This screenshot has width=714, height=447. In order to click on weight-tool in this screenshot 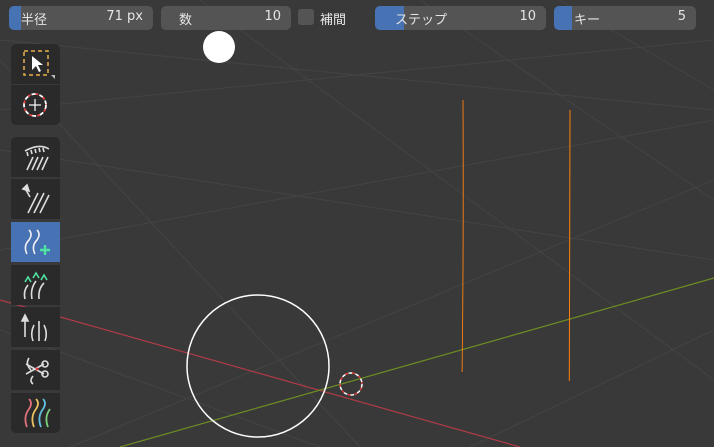, I will do `click(35, 413)`.